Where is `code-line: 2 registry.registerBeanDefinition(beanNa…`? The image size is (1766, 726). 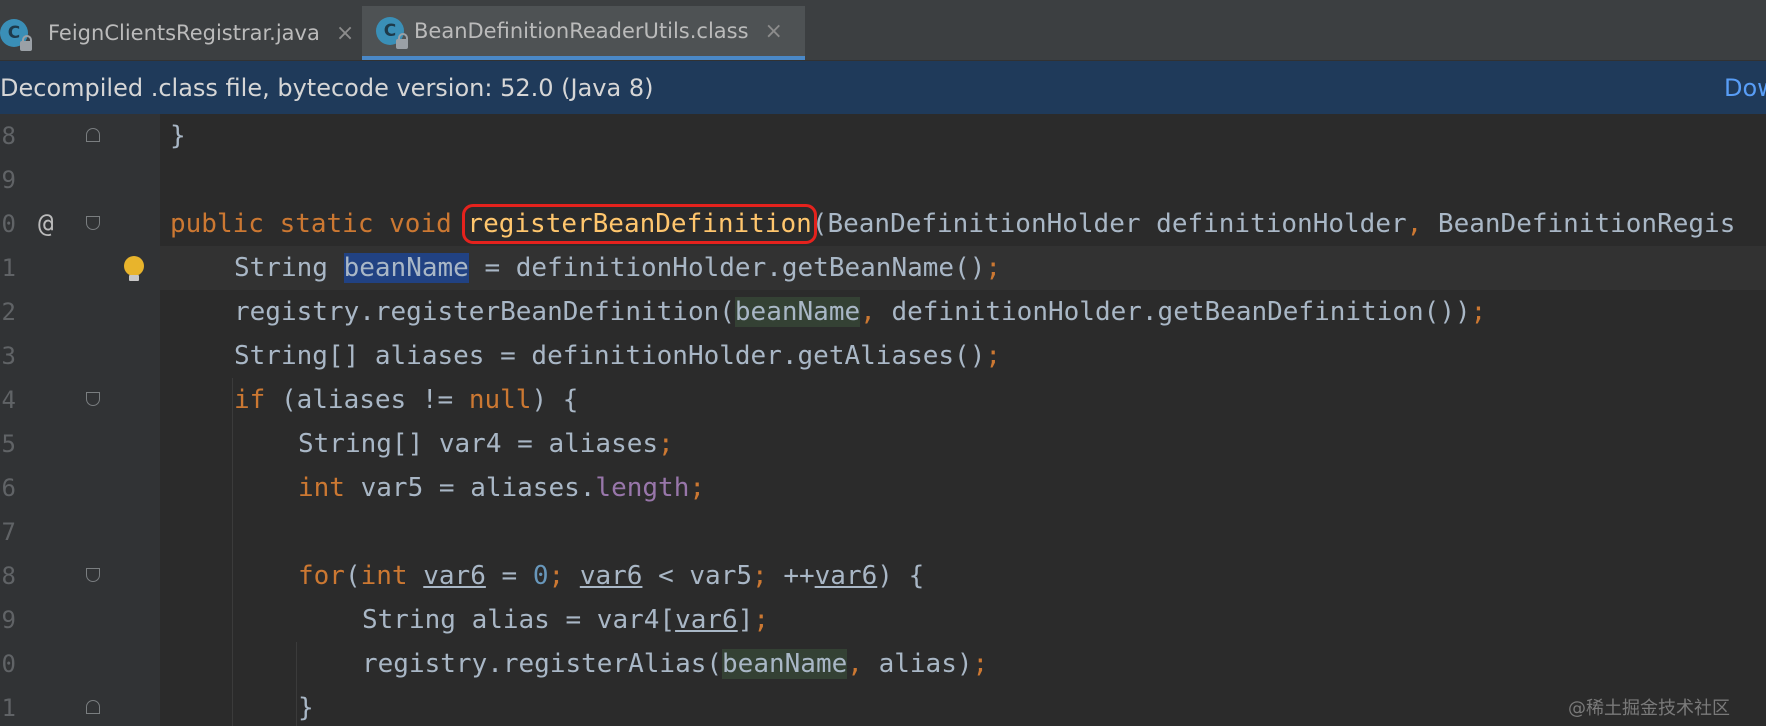
code-line: 2 registry.registerBeanDefinition(beanNa… is located at coordinates (883, 312).